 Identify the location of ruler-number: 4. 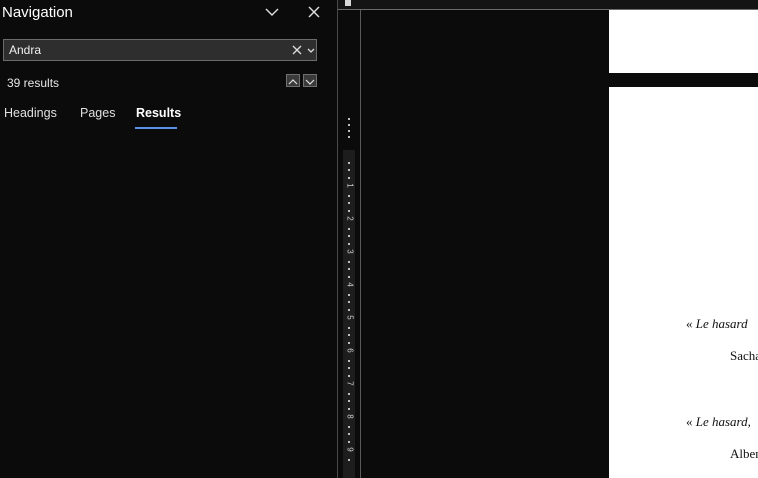
(350, 284).